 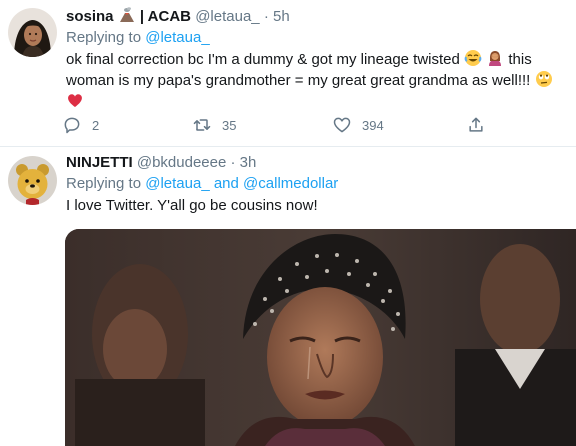 What do you see at coordinates (495, 58) in the screenshot?
I see `facepalm-woman-icon` at bounding box center [495, 58].